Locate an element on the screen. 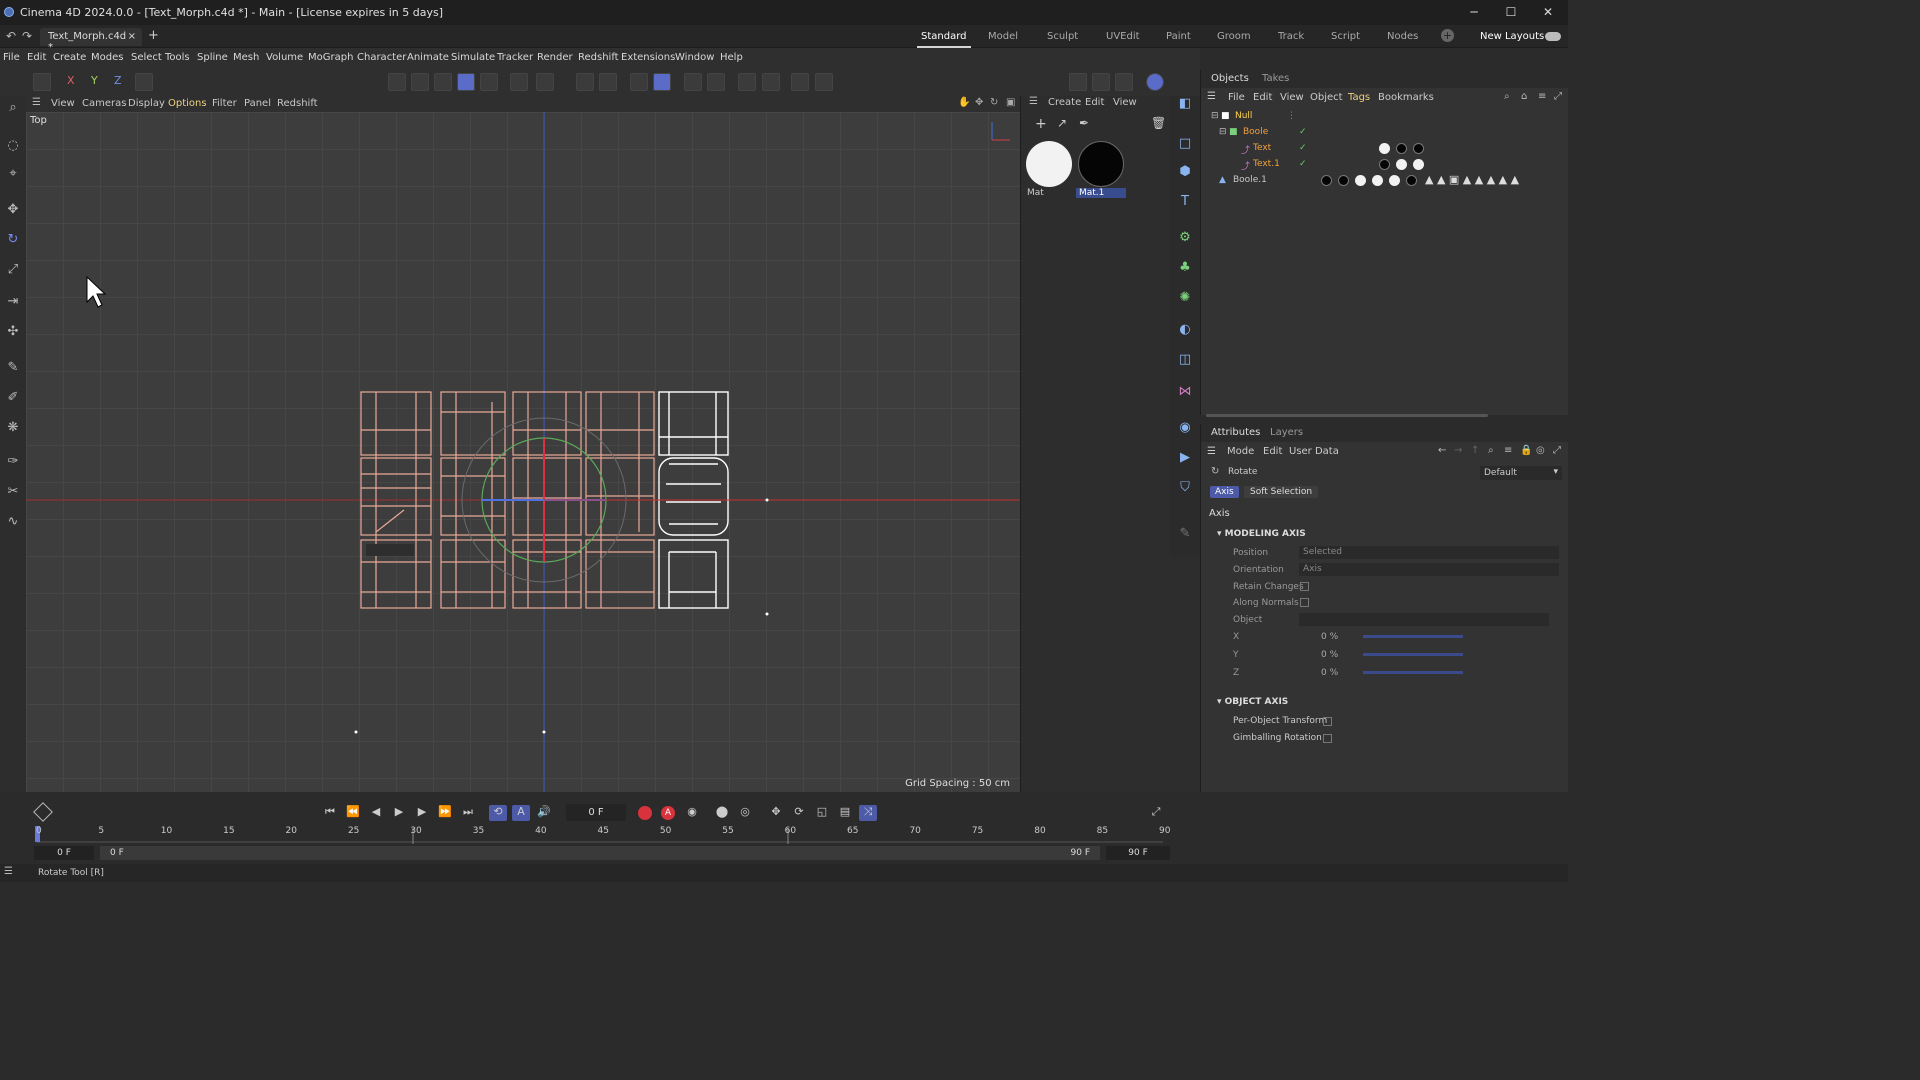 The height and width of the screenshot is (1080, 1920). tab-close-icon: × is located at coordinates (132, 36).